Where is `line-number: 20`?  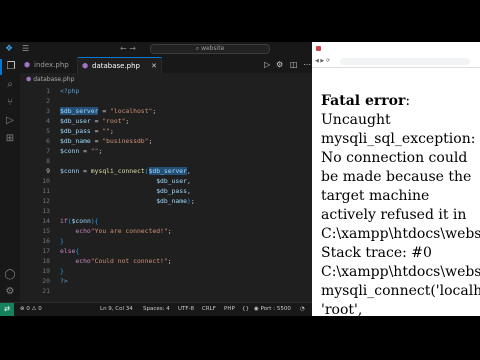 line-number: 20 is located at coordinates (46, 281).